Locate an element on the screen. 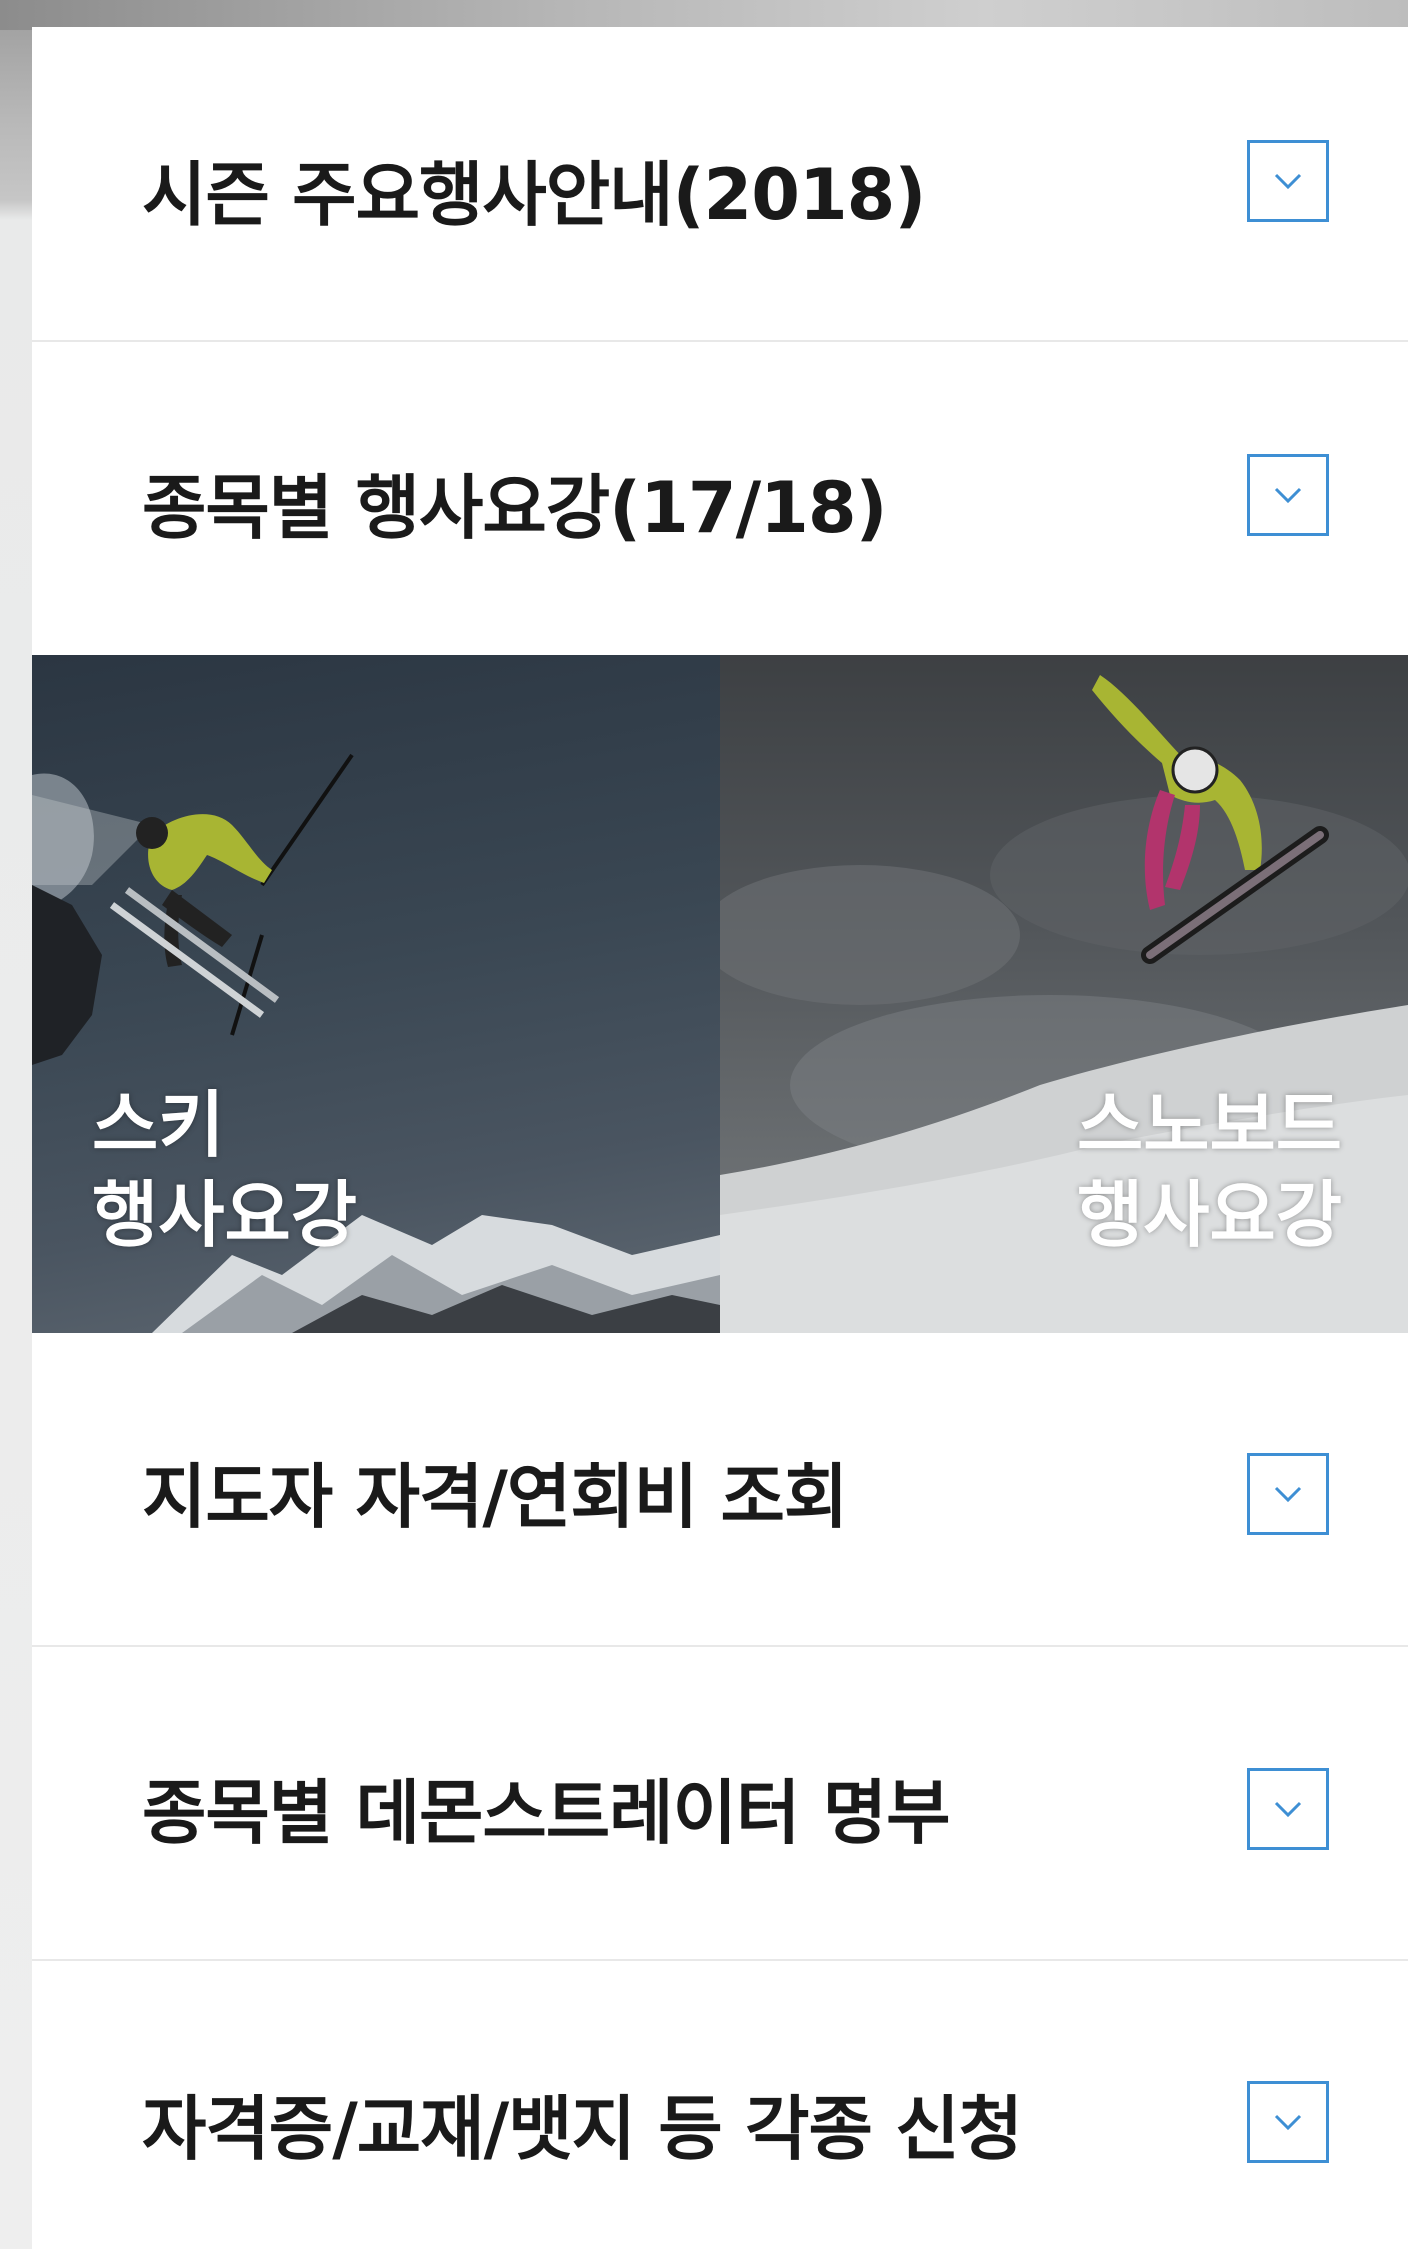 This screenshot has height=2249, width=1408. menu-item-instructor-lookup: 지도자 자격/연회비 조회 is located at coordinates (720, 1490).